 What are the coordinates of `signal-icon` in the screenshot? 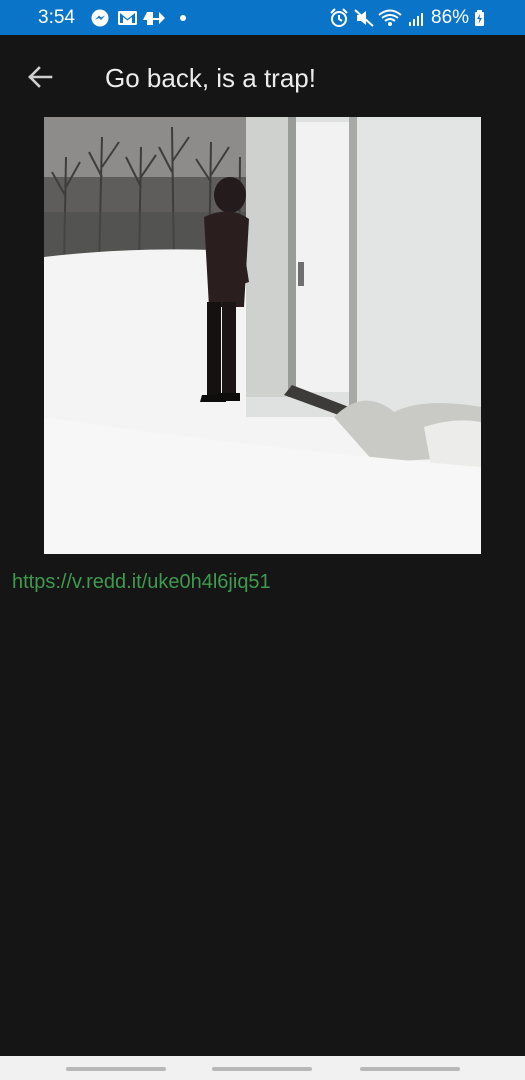 It's located at (416, 19).